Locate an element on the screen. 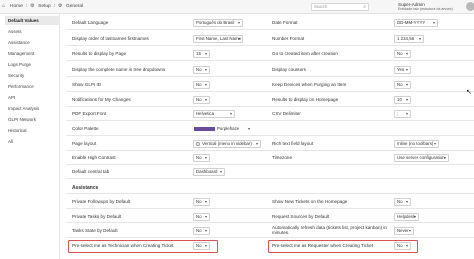 The image size is (474, 259). show-glpi-id-select: No ▾ is located at coordinates (201, 85).